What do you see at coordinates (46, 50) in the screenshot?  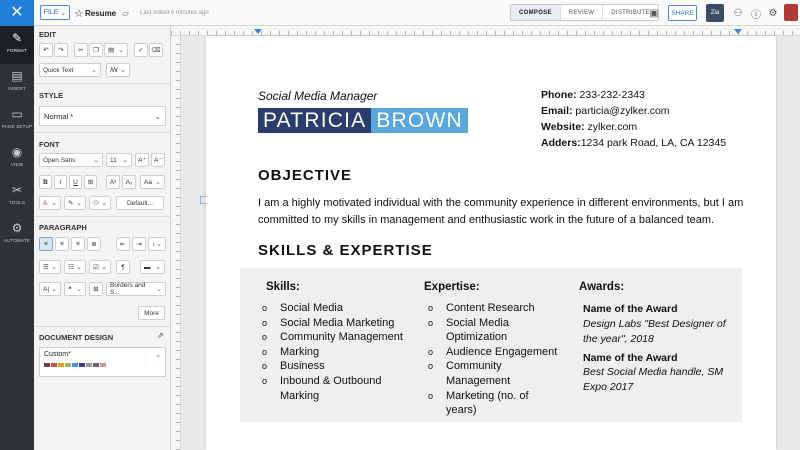 I see `undo-icon: ↶` at bounding box center [46, 50].